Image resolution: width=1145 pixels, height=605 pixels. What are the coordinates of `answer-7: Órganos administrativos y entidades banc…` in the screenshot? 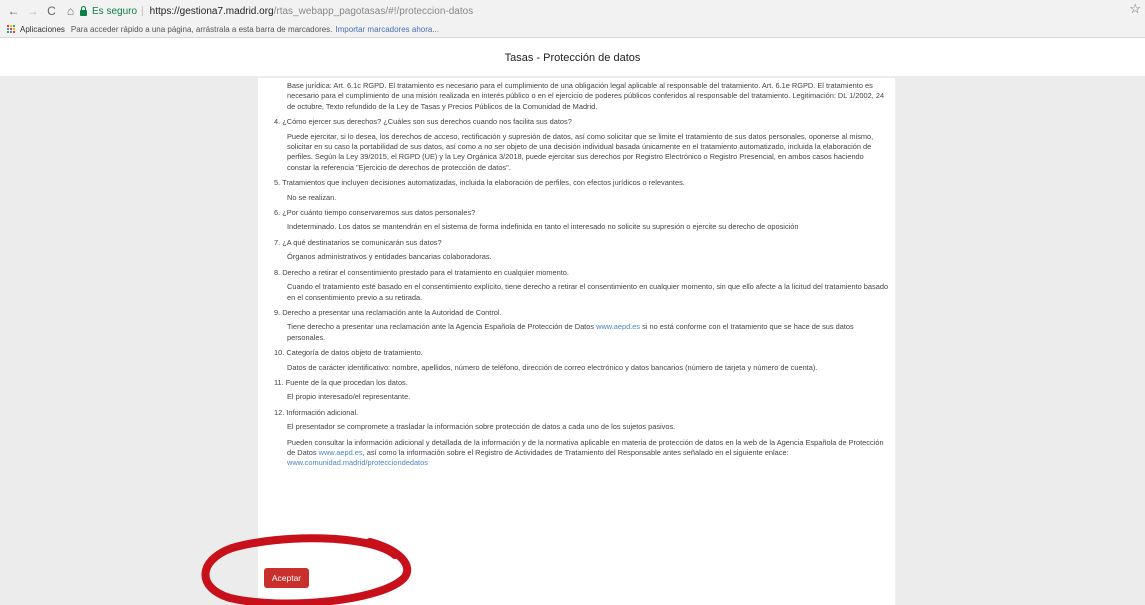 It's located at (389, 257).